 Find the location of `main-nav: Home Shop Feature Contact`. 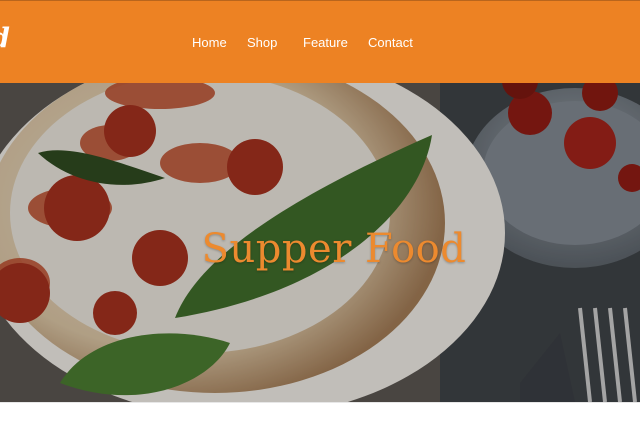

main-nav: Home Shop Feature Contact is located at coordinates (320, 44).